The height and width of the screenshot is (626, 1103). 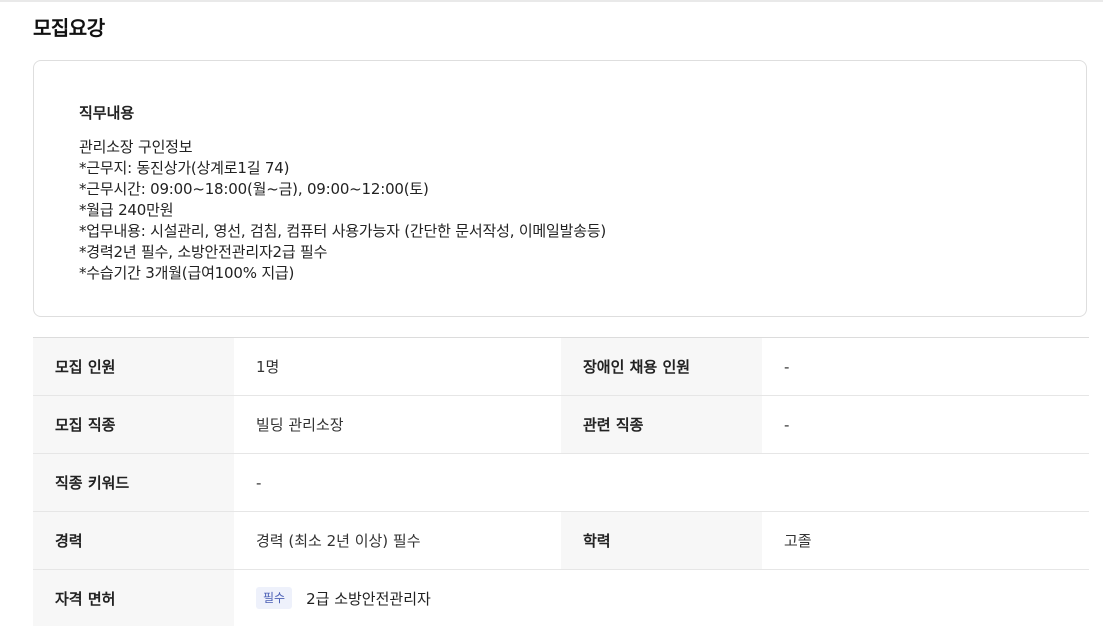 I want to click on required-badge: 필수, so click(x=274, y=598).